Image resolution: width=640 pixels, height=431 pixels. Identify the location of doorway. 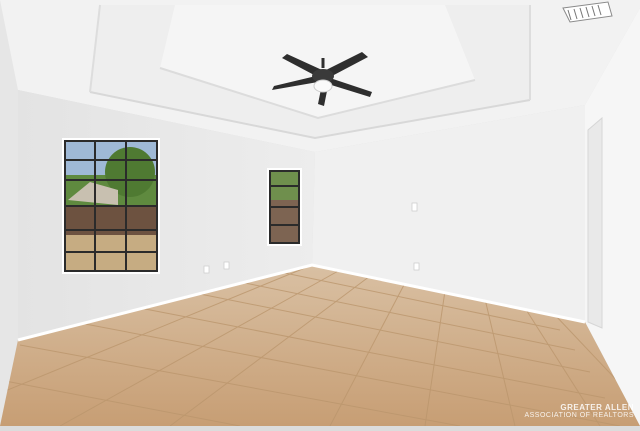
(595, 222).